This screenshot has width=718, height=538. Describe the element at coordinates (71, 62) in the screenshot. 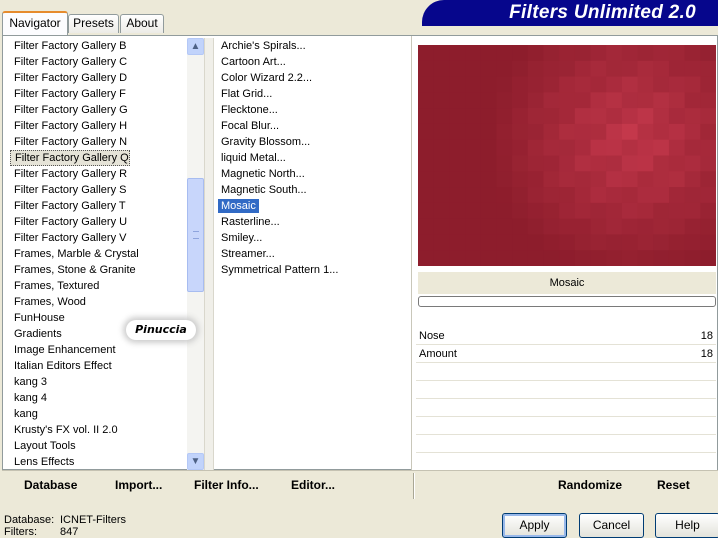

I see `category-label: Filter Factory Gallery C` at that location.